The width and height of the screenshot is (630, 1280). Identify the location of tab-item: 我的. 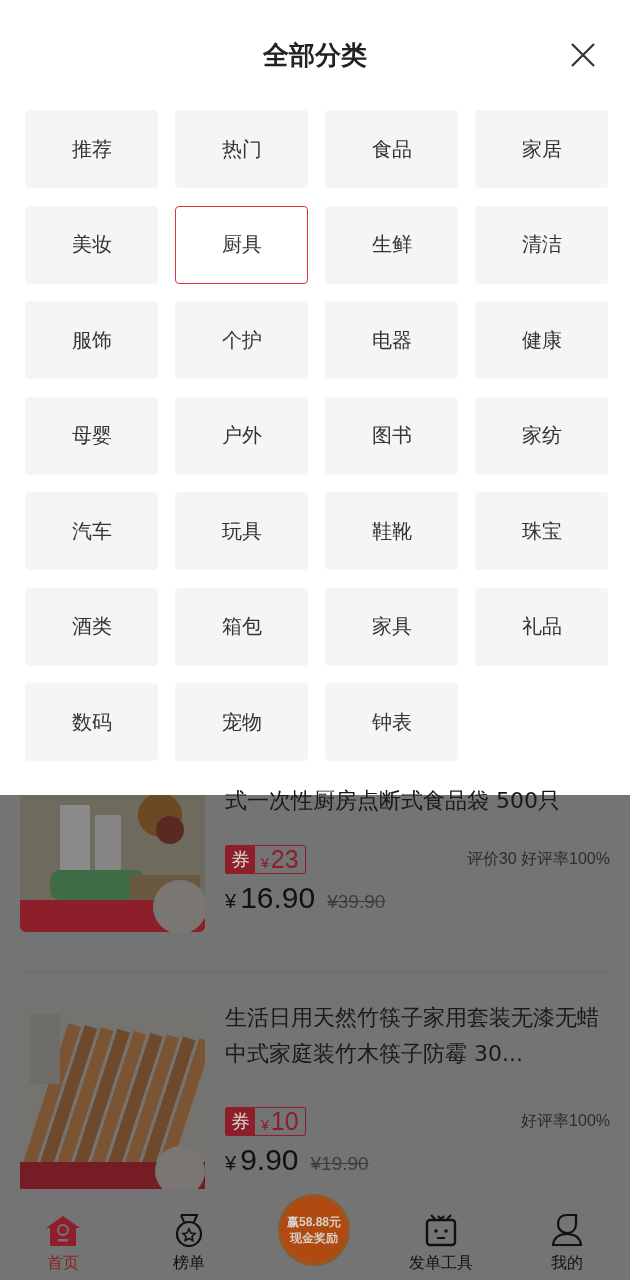
(567, 1241).